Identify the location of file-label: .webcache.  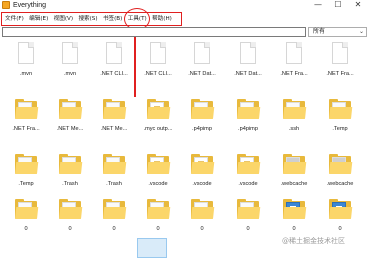
(294, 184).